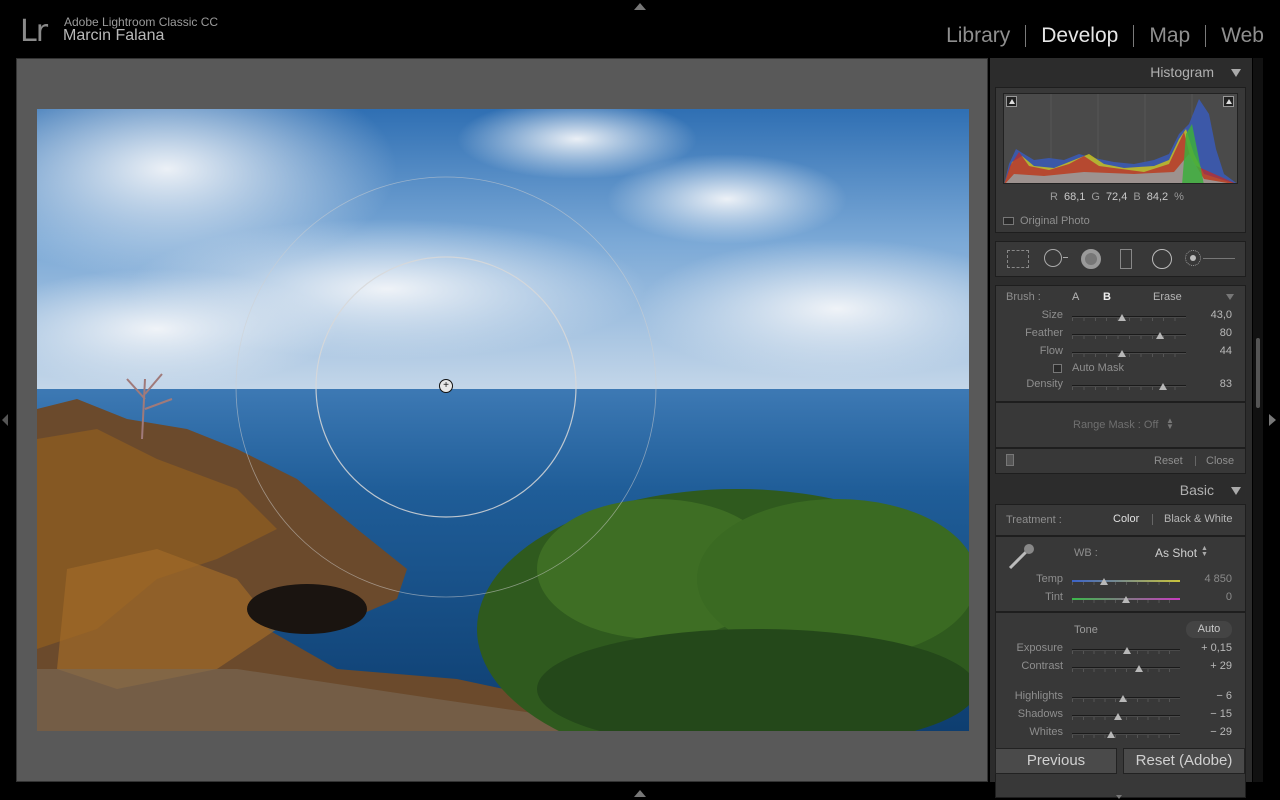 The height and width of the screenshot is (800, 1280). What do you see at coordinates (1176, 553) in the screenshot?
I see `wb-dropdown: As Shot` at bounding box center [1176, 553].